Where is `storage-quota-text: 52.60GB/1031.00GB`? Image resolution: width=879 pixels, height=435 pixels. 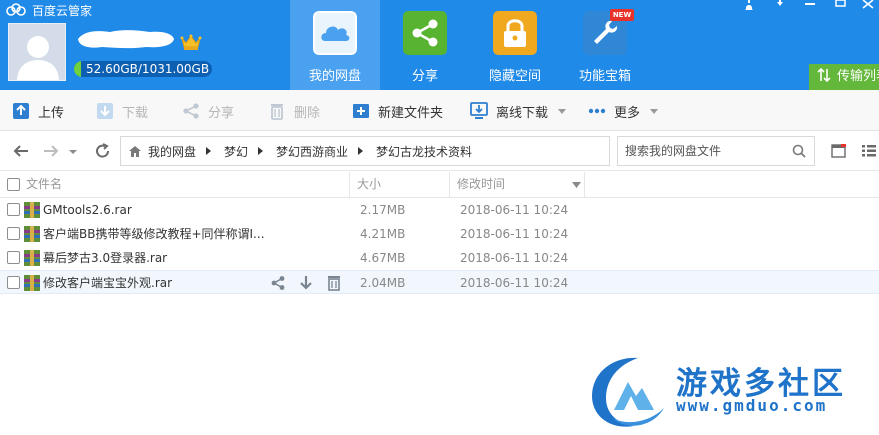 storage-quota-text: 52.60GB/1031.00GB is located at coordinates (148, 69).